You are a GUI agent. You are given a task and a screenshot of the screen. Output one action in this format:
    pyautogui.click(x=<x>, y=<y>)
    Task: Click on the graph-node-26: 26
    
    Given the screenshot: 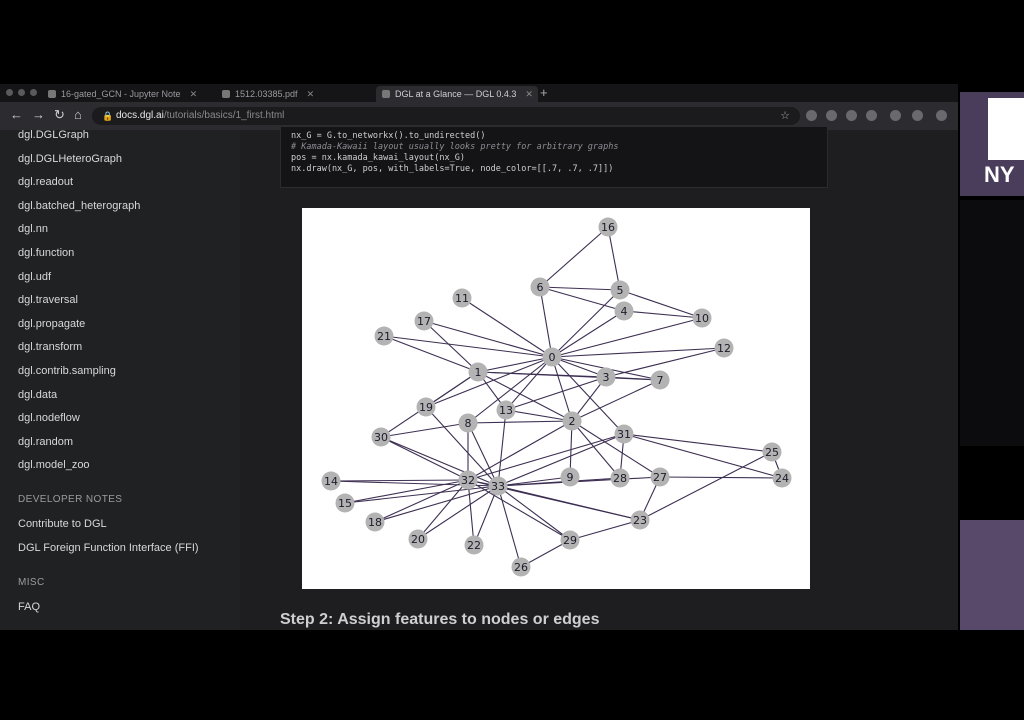 What is the action you would take?
    pyautogui.click(x=521, y=567)
    